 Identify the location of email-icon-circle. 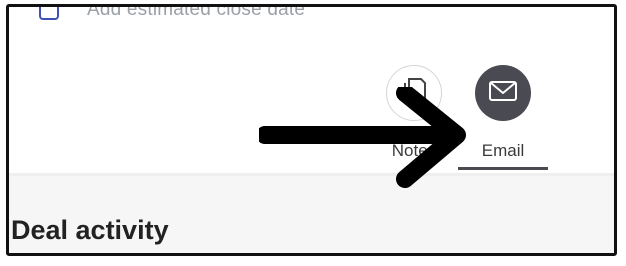
(503, 93).